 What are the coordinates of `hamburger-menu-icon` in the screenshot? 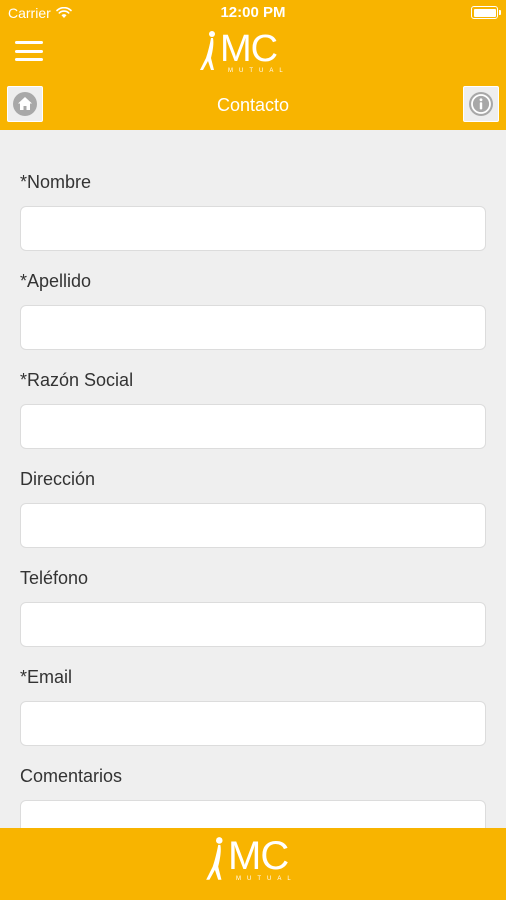 It's located at (29, 51).